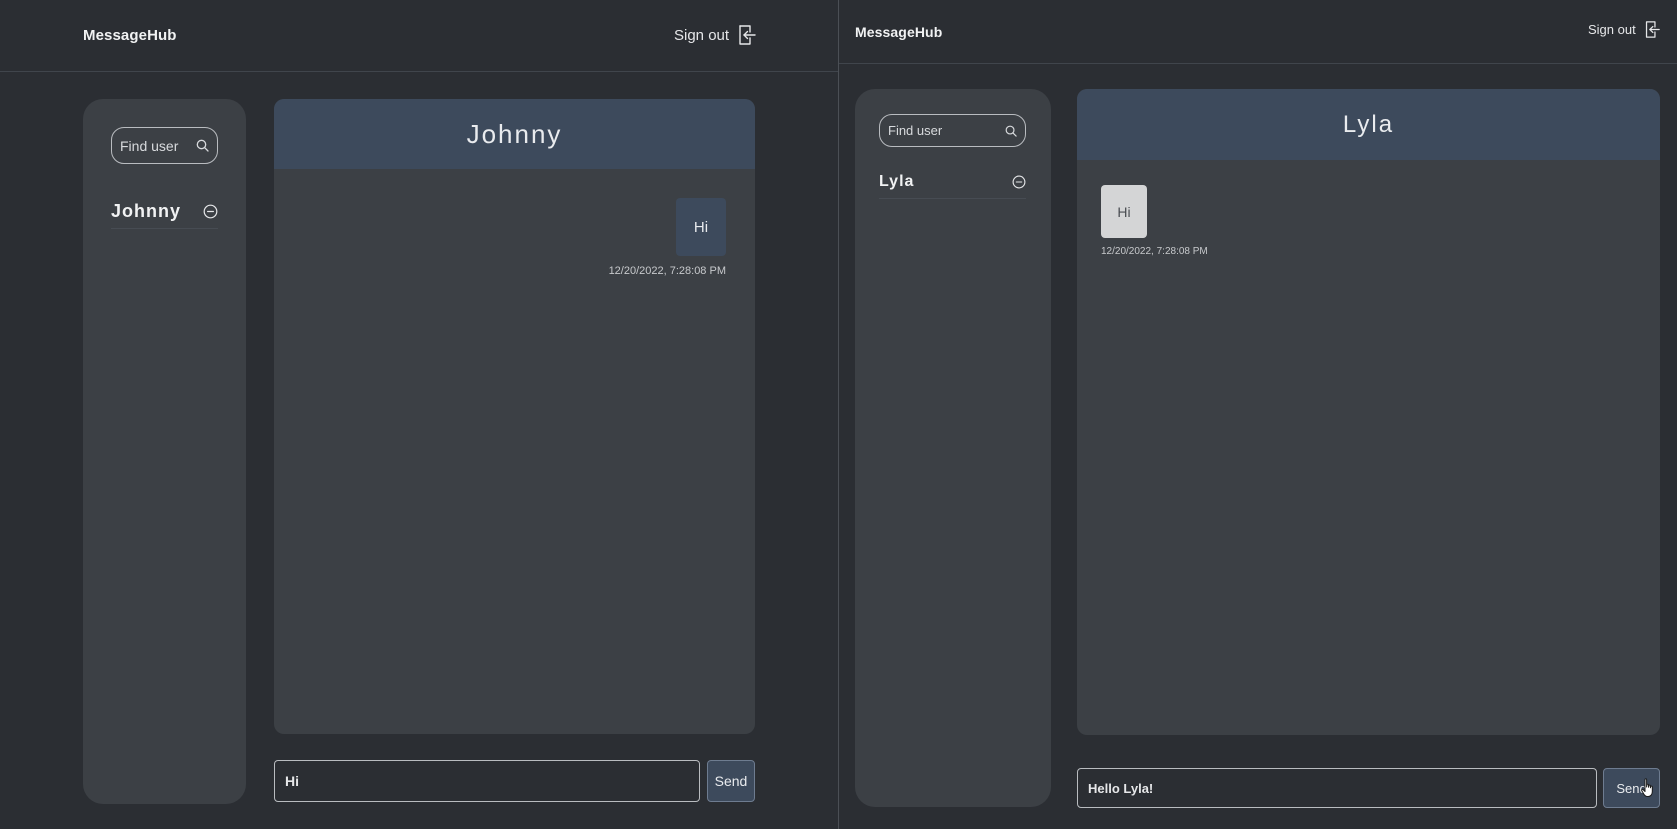  What do you see at coordinates (514, 134) in the screenshot?
I see `chat-header-title: Johnny` at bounding box center [514, 134].